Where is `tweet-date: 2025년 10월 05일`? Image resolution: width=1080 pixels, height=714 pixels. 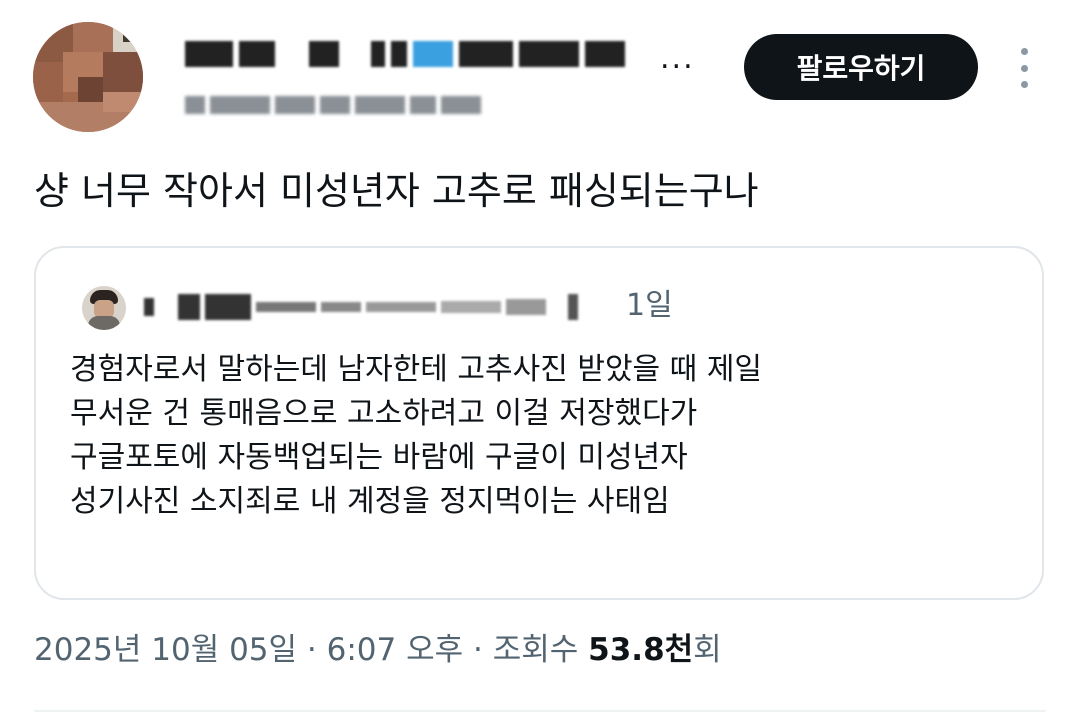 tweet-date: 2025년 10월 05일 is located at coordinates (165, 650).